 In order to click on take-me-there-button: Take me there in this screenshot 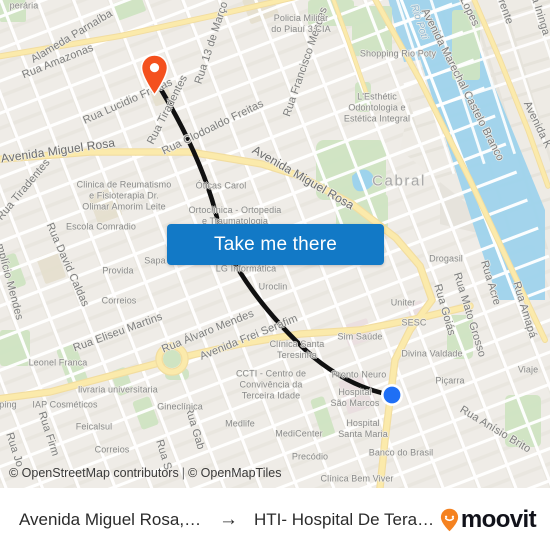, I will do `click(275, 244)`.